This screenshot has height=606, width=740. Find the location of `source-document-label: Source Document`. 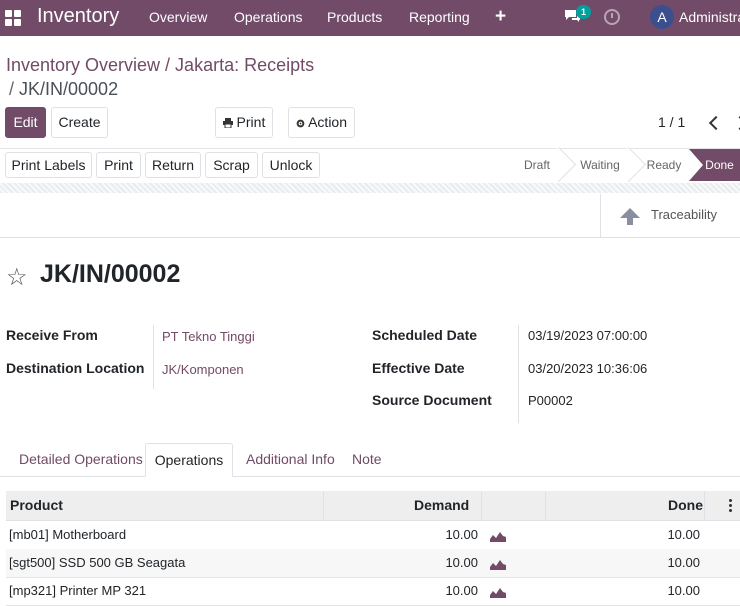

source-document-label: Source Document is located at coordinates (432, 400).